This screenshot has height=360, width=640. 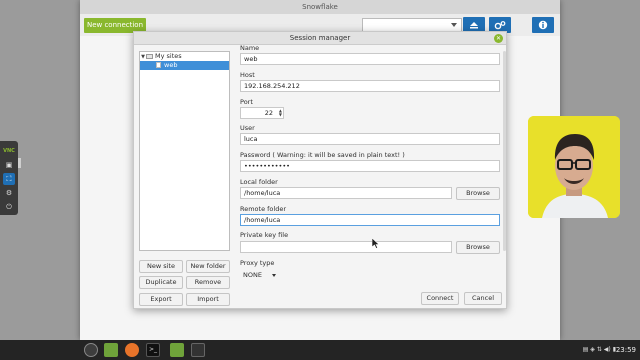 I want to click on import-button: Import, so click(x=208, y=299).